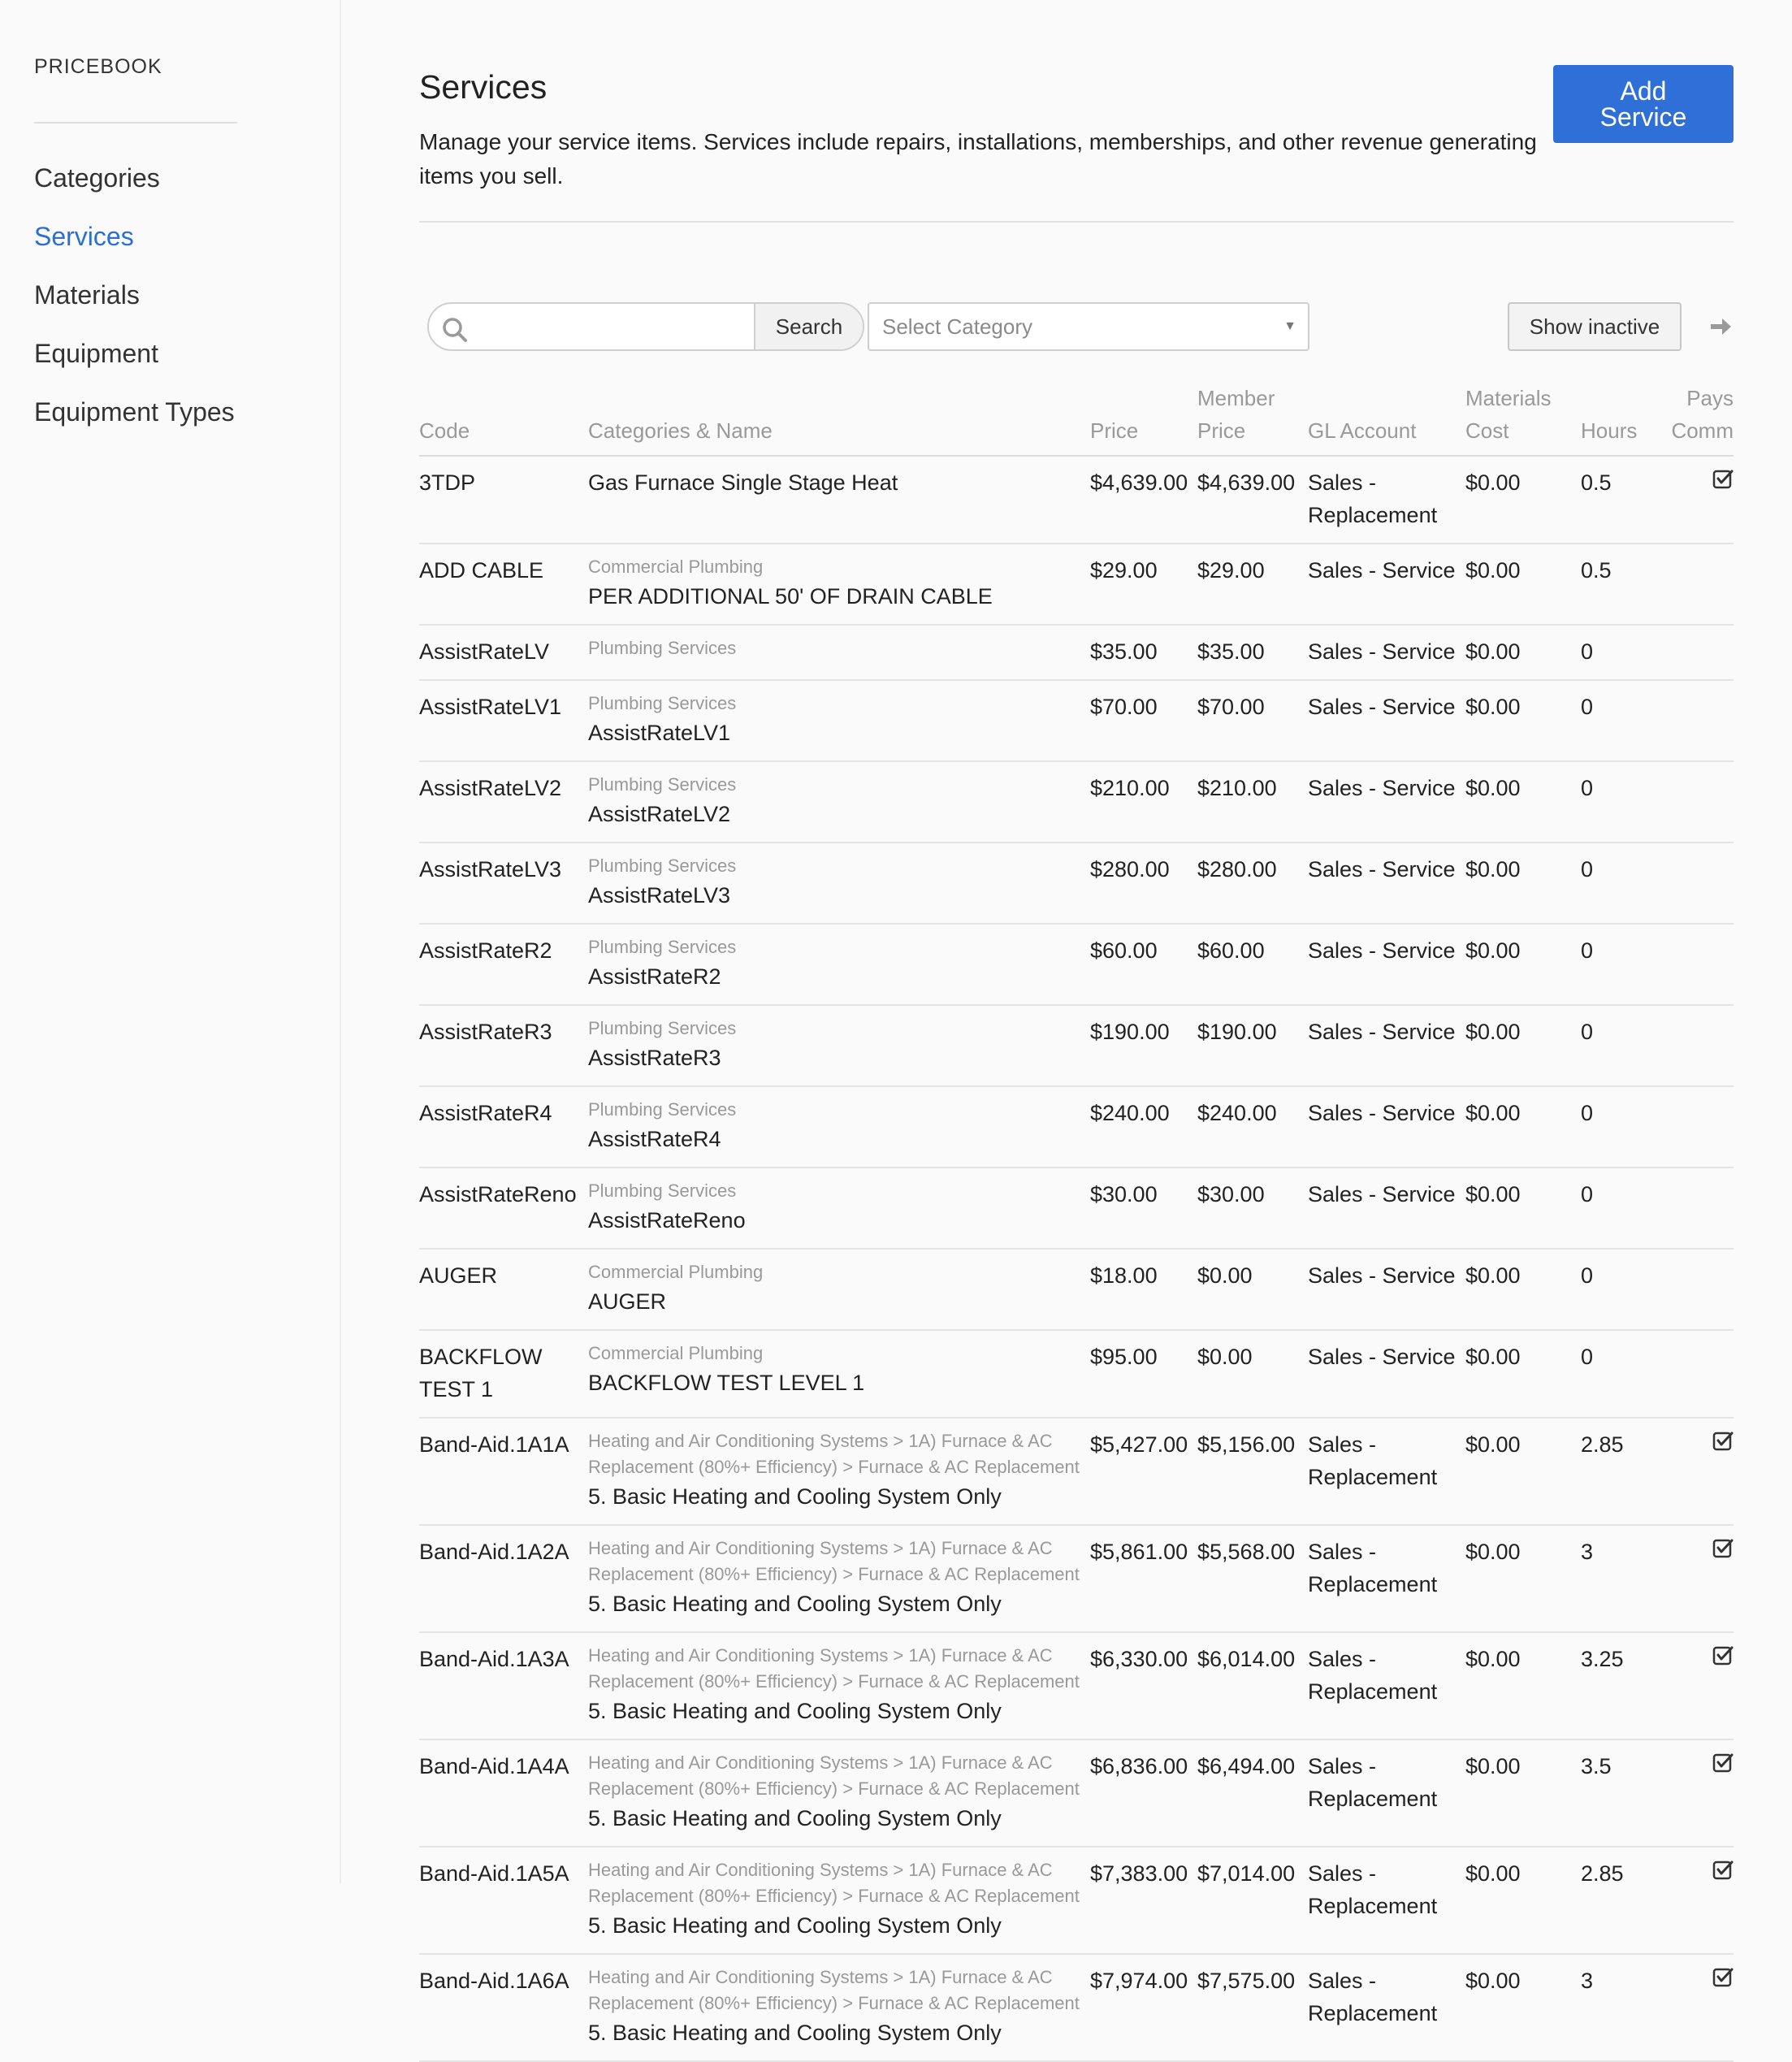 This screenshot has width=1792, height=2062. I want to click on sidebar-item-services: Services, so click(134, 246).